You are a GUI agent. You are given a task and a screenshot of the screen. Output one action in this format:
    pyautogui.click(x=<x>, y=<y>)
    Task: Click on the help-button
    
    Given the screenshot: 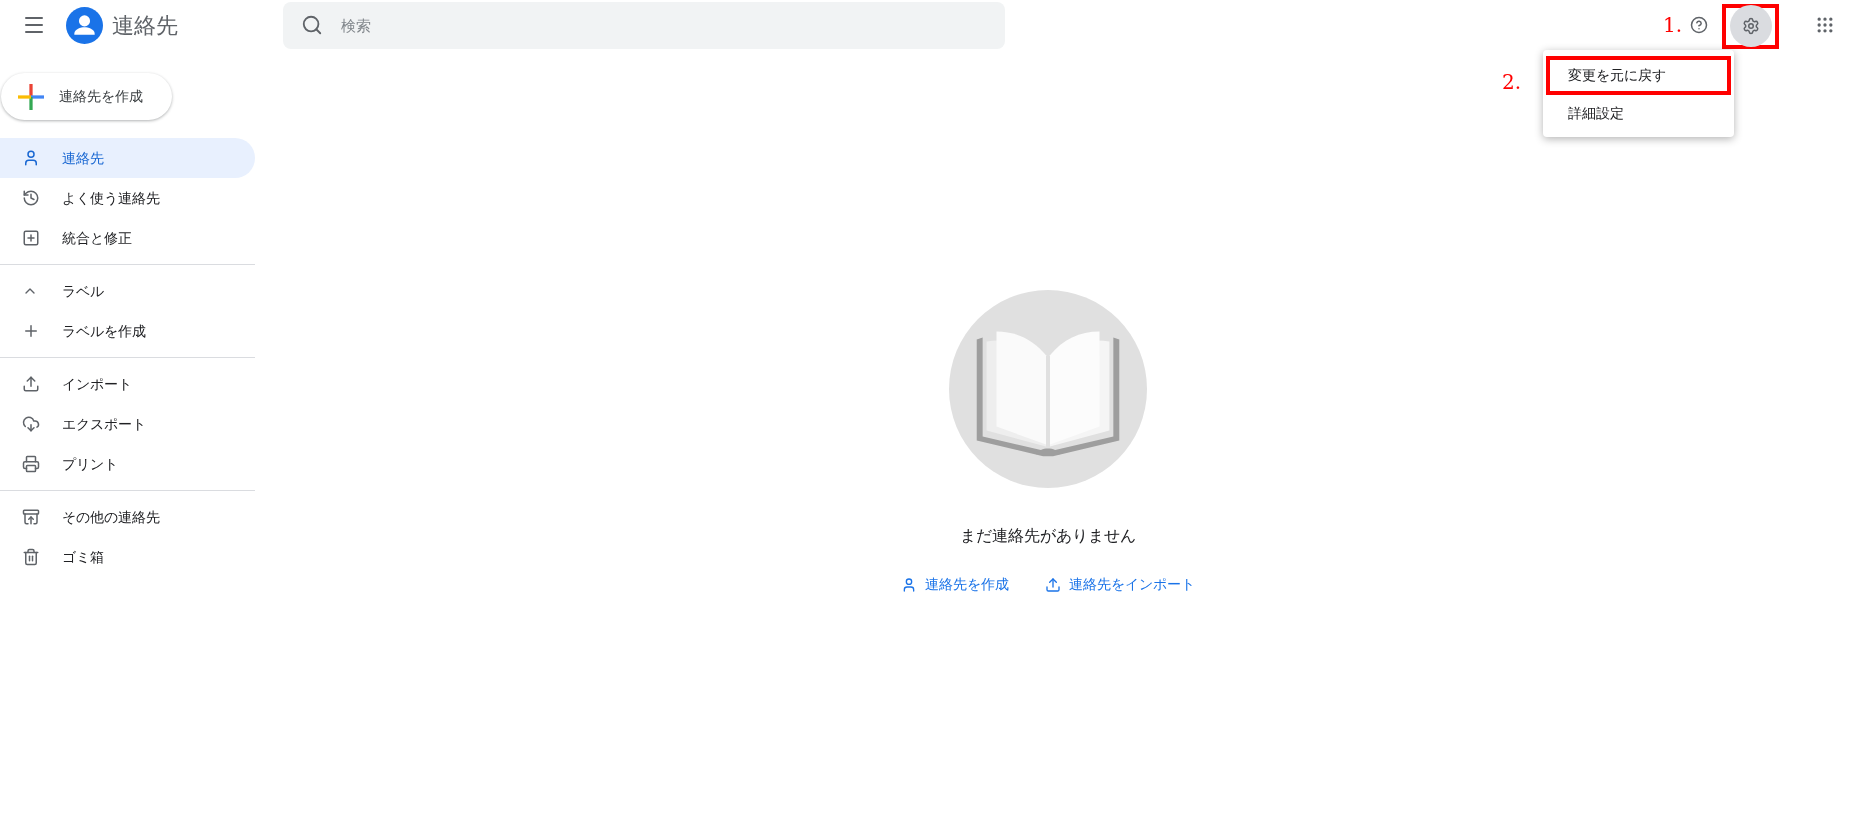 What is the action you would take?
    pyautogui.click(x=1699, y=25)
    